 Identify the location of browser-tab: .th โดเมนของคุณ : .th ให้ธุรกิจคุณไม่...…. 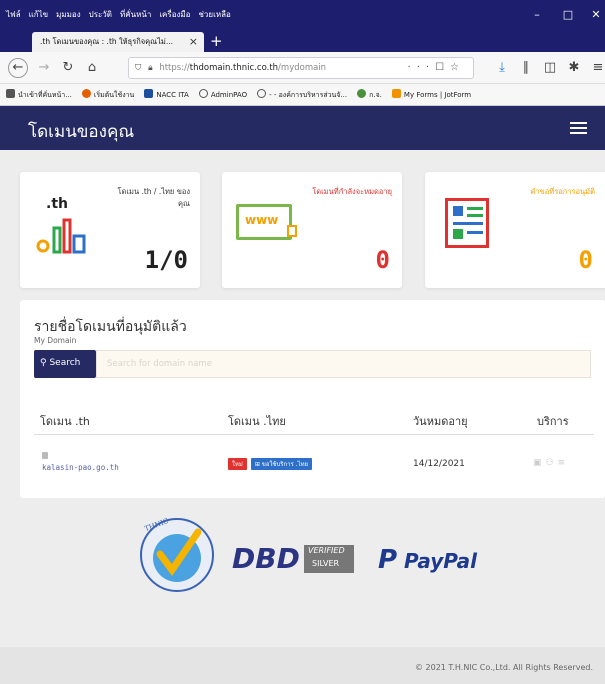
(118, 42).